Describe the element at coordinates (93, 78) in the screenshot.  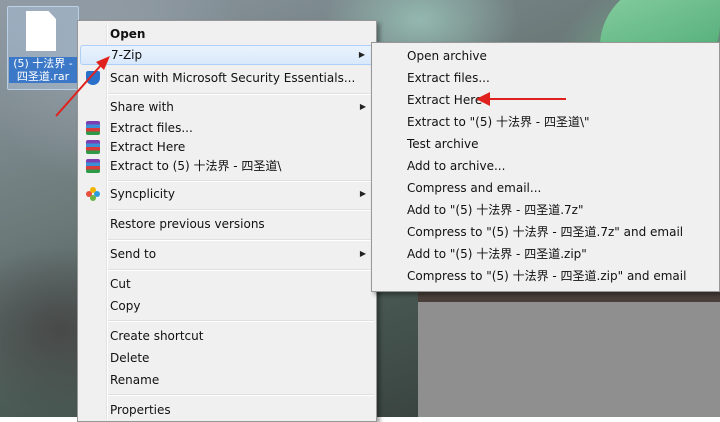
I see `shield-icon` at that location.